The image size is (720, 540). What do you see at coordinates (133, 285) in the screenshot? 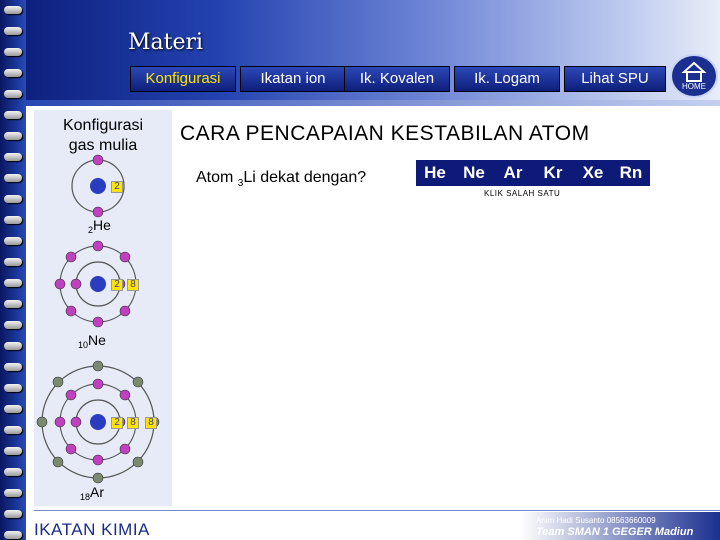
I see `ne-shell-2-count: 8` at bounding box center [133, 285].